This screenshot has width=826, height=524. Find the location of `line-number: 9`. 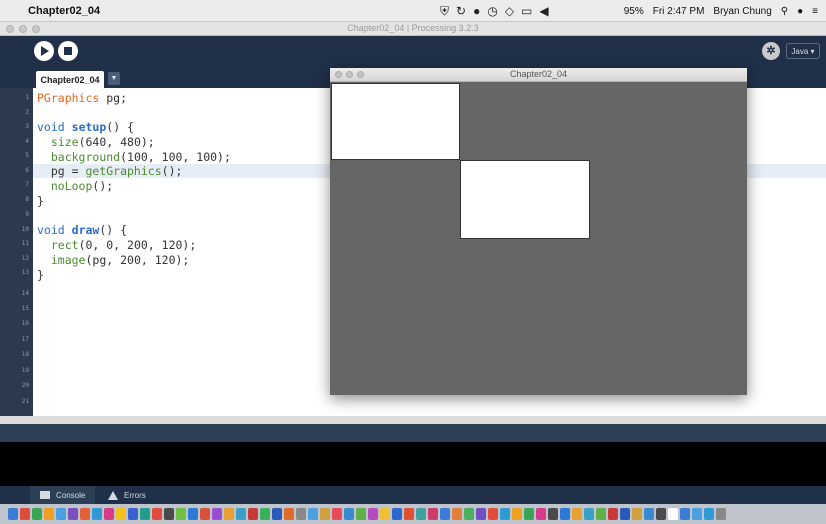

line-number: 9 is located at coordinates (27, 214).